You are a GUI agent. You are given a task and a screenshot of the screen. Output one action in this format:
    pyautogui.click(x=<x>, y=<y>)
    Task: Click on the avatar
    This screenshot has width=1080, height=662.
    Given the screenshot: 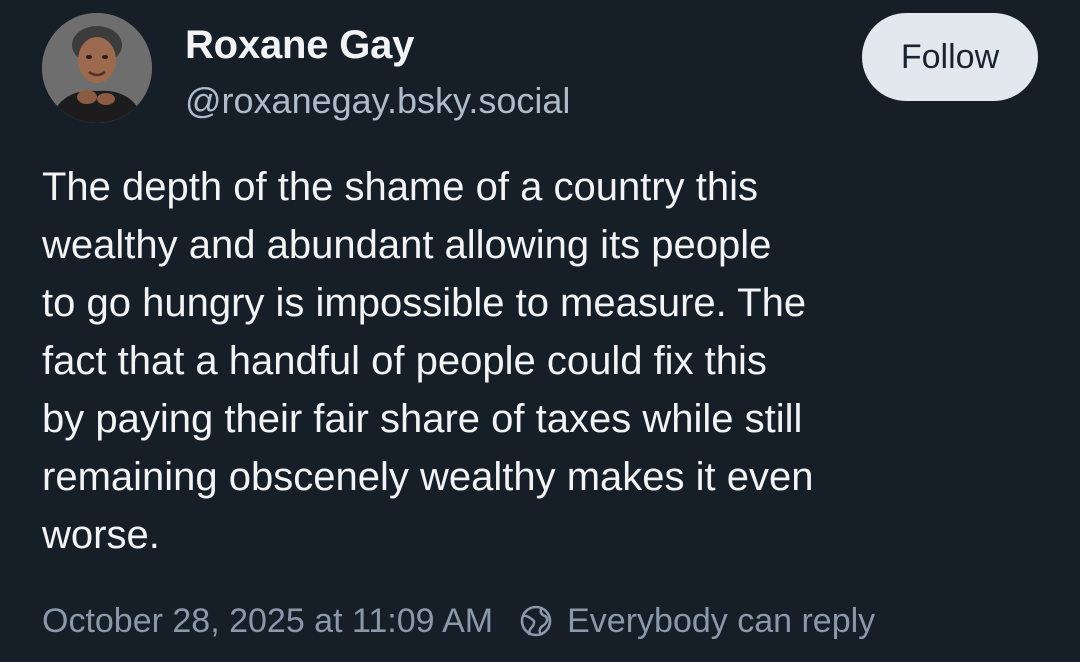 What is the action you would take?
    pyautogui.click(x=97, y=68)
    